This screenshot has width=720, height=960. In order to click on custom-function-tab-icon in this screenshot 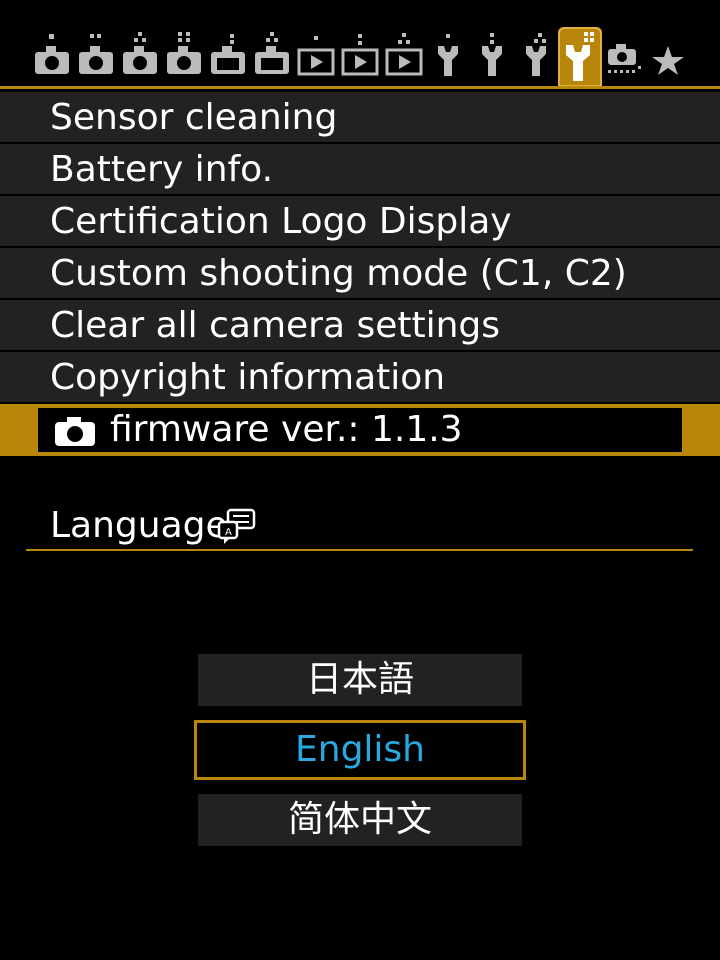, I will do `click(624, 58)`.